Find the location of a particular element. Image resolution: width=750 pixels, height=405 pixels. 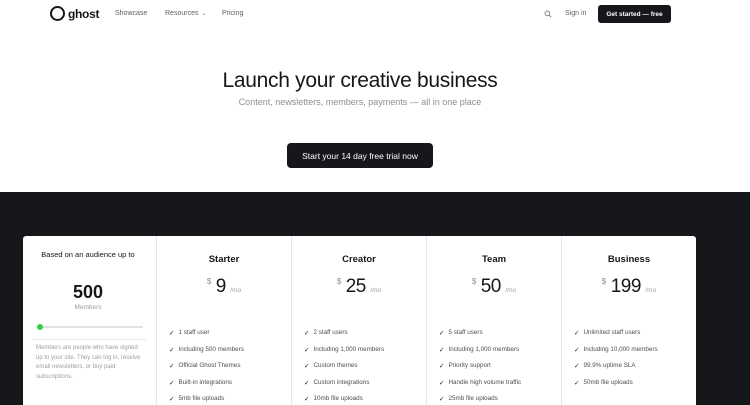

feature-item: ✓ Including 500 members is located at coordinates (206, 354).